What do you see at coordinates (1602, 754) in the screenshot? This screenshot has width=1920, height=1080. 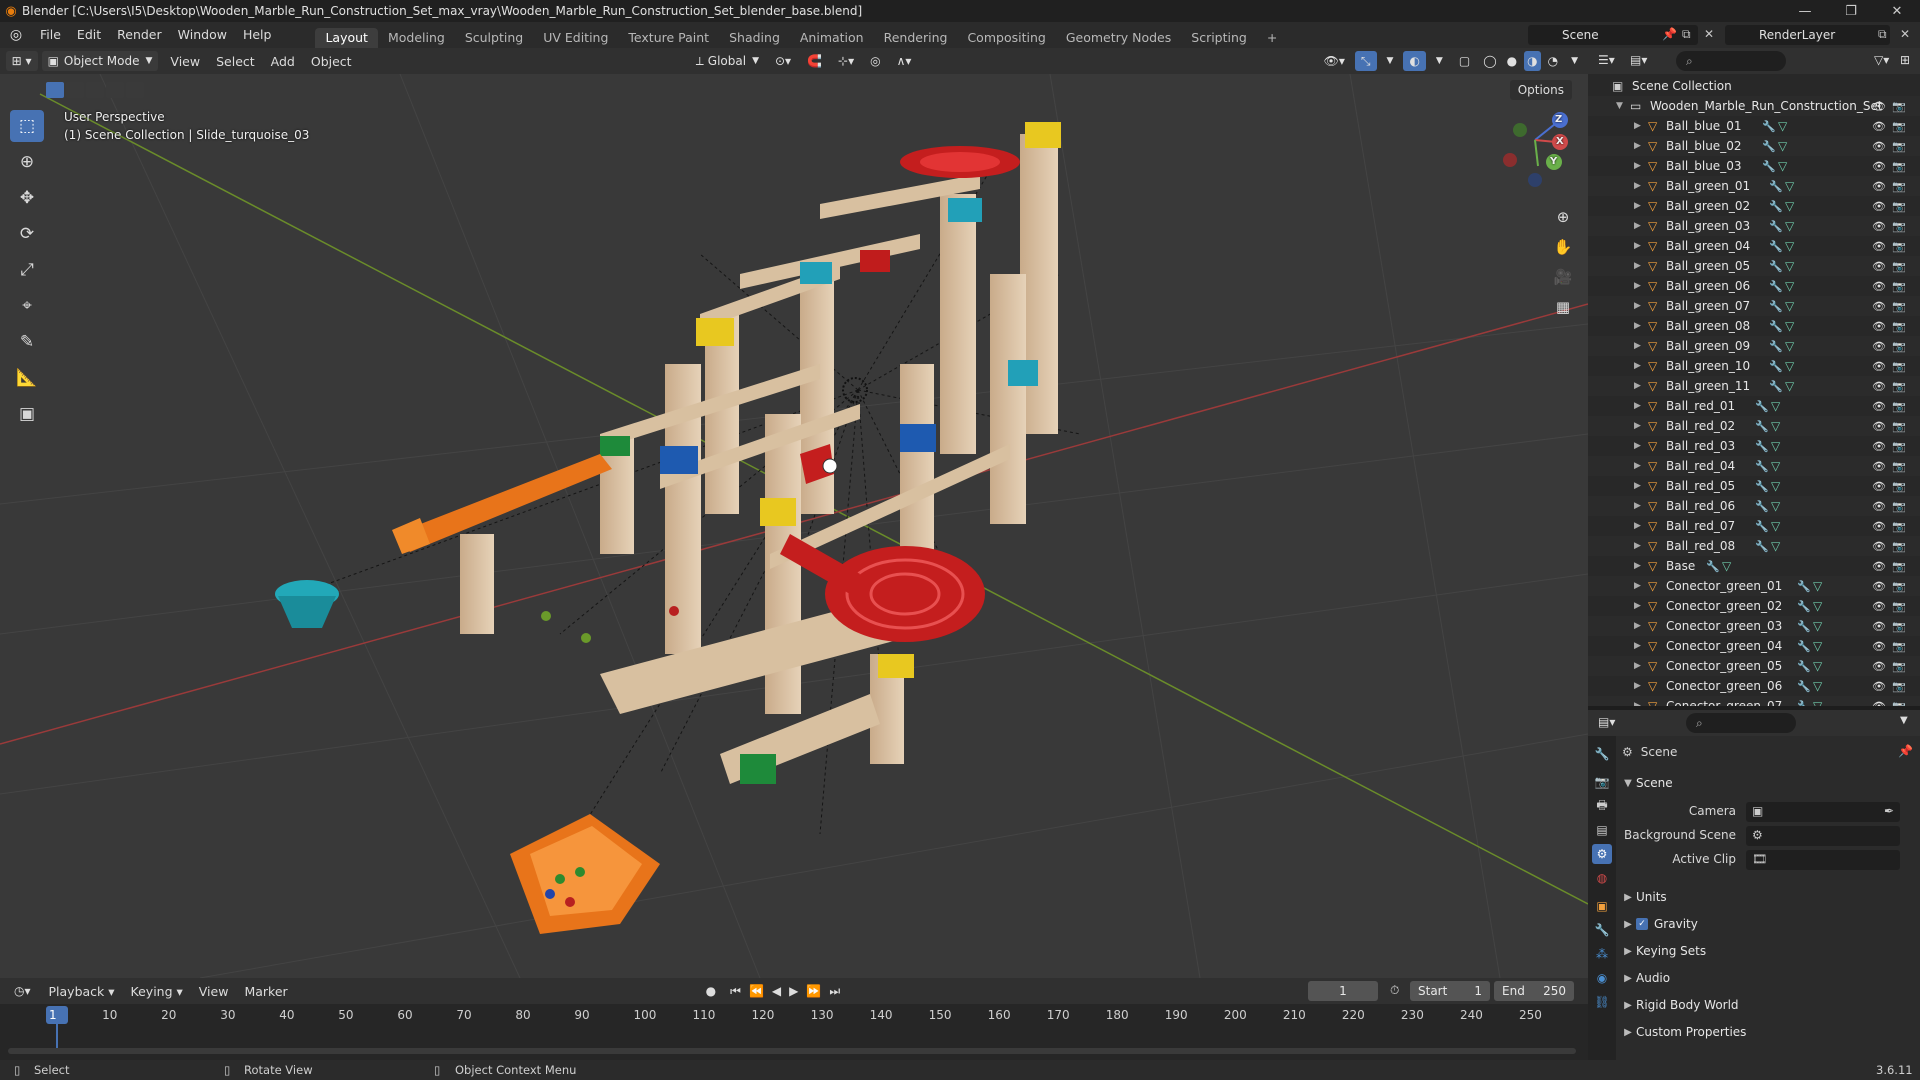 I see `tool-tab-icon: 🔧` at bounding box center [1602, 754].